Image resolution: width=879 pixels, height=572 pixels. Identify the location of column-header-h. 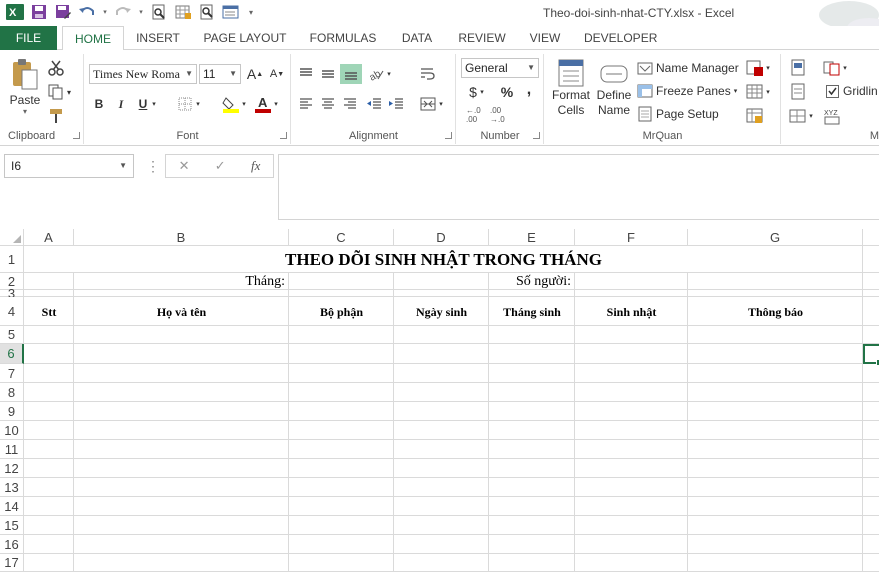
(871, 237).